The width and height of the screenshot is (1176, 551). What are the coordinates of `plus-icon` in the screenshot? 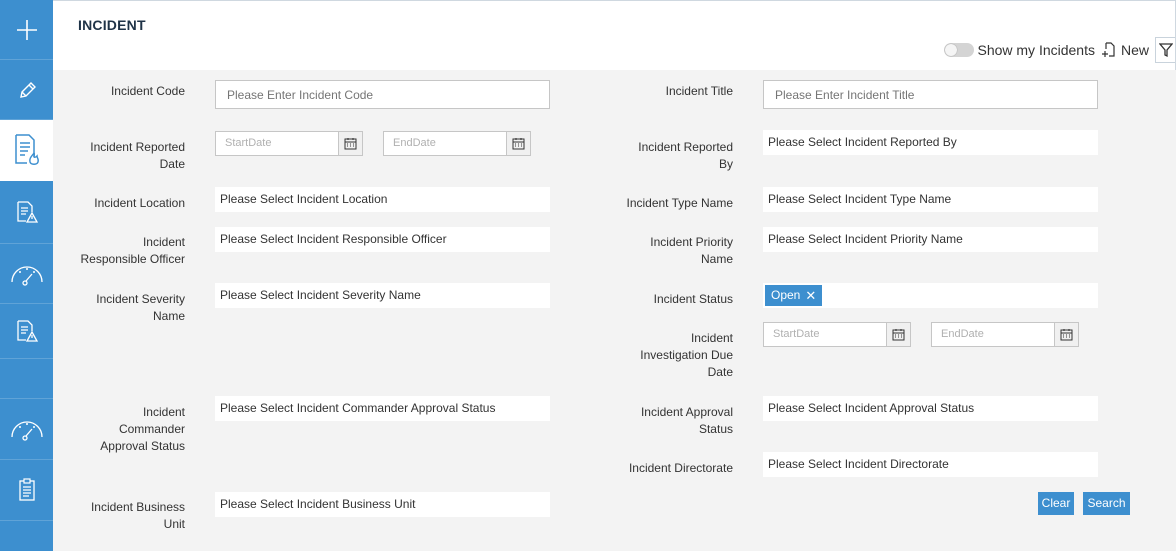 It's located at (26, 29).